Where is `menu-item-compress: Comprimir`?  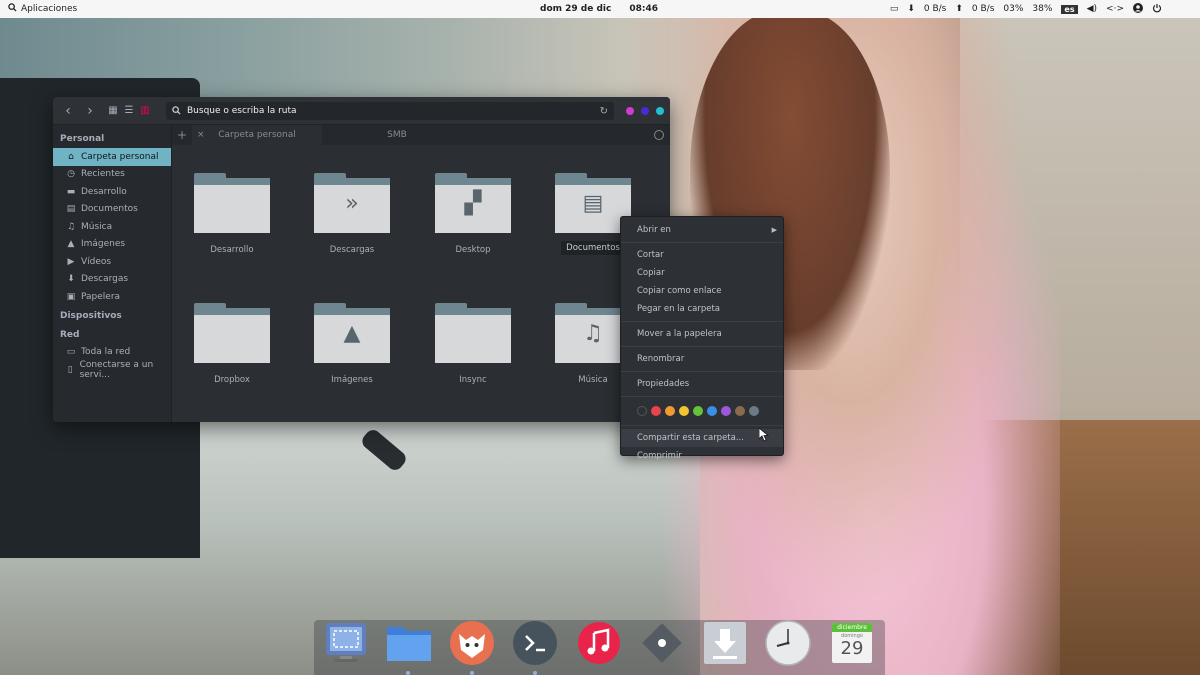 menu-item-compress: Comprimir is located at coordinates (702, 456).